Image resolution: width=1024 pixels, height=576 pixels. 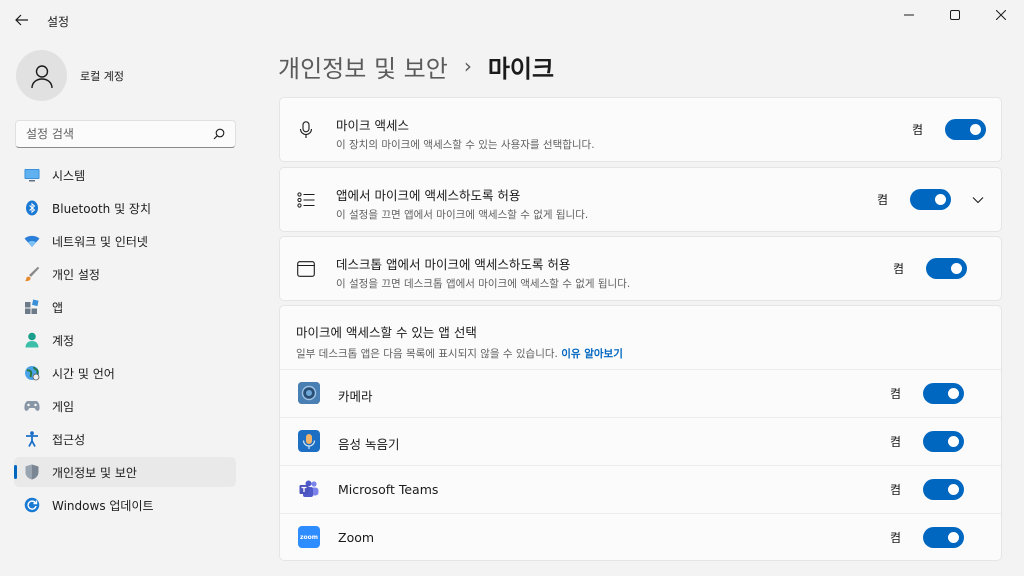 I want to click on globe-icon, so click(x=32, y=373).